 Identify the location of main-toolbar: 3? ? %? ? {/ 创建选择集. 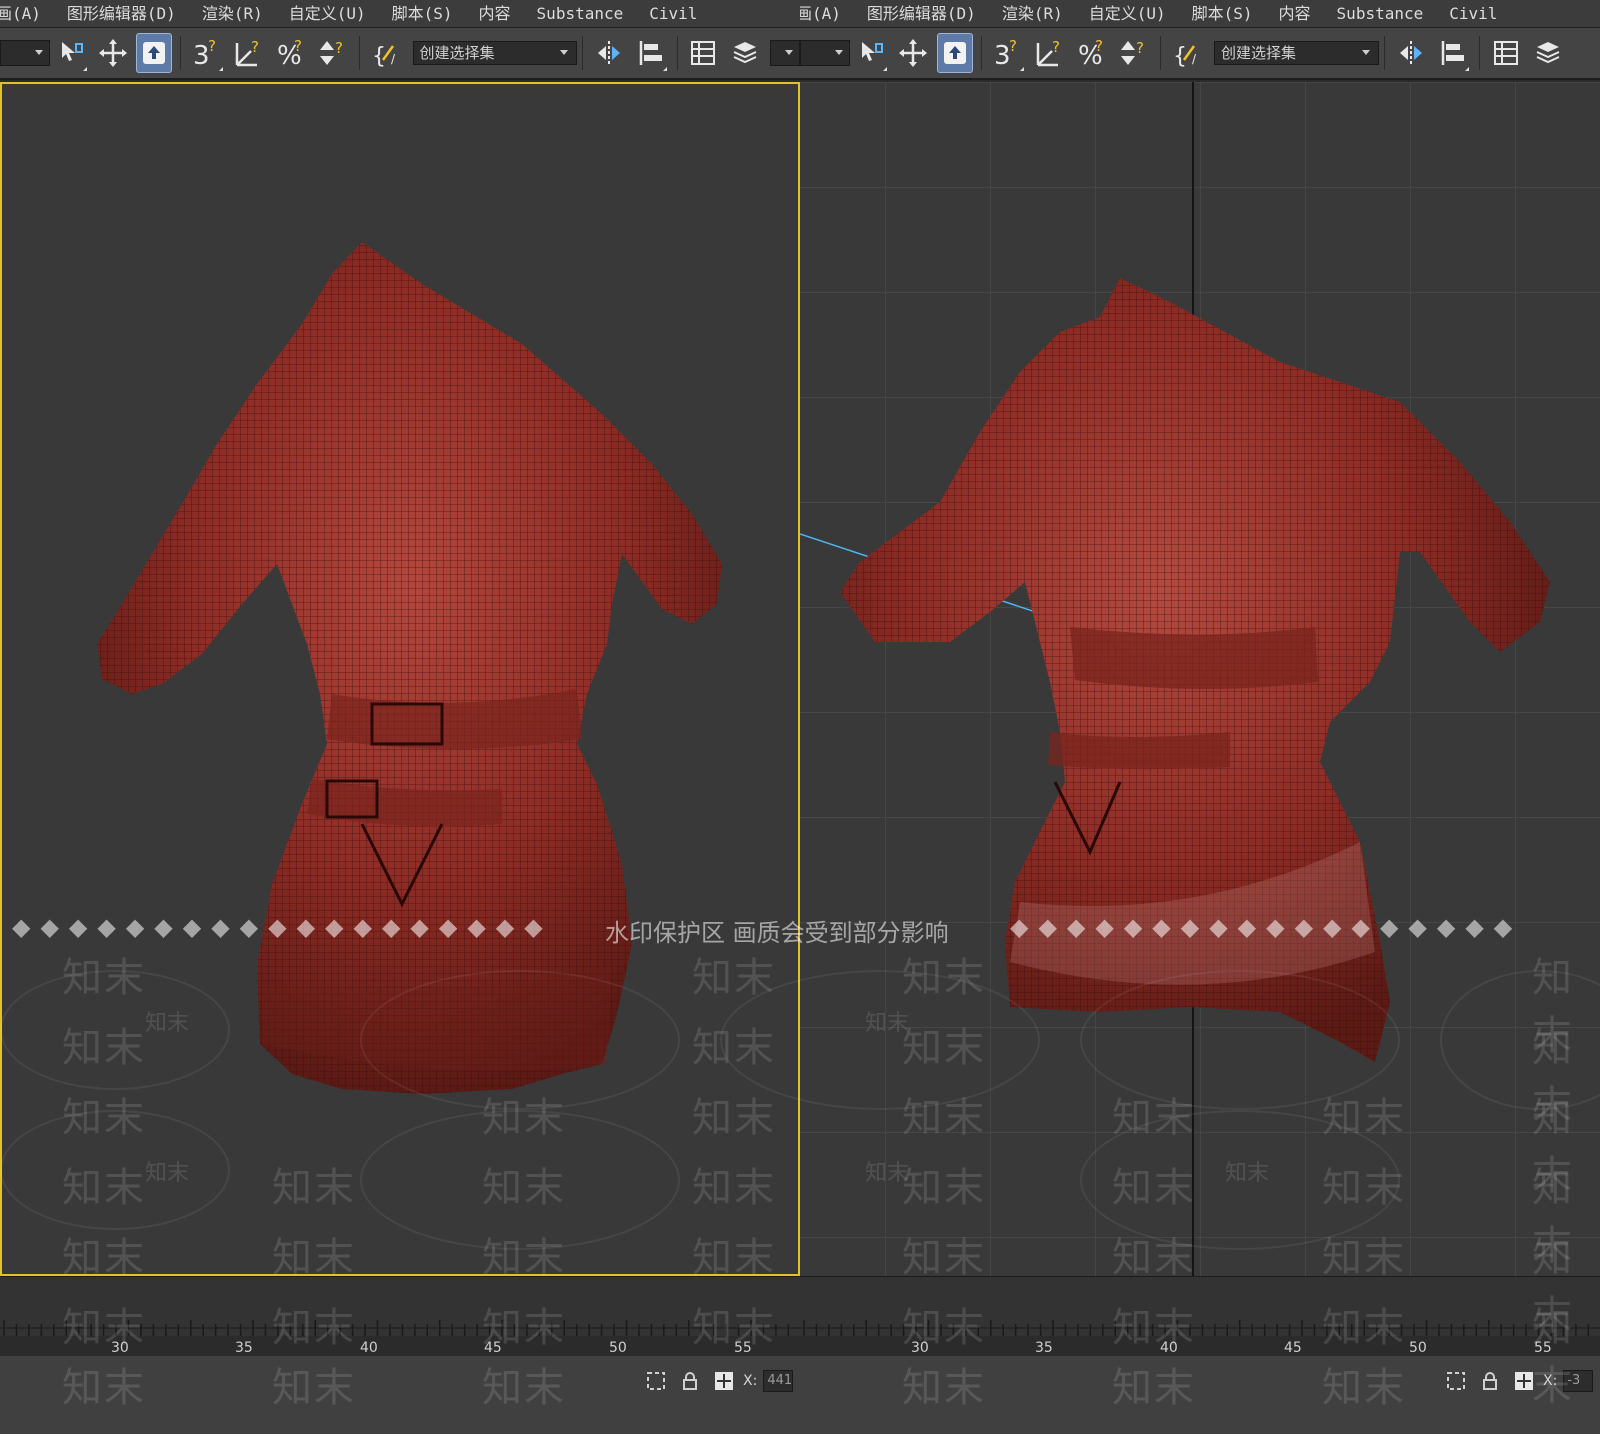
(1200, 54).